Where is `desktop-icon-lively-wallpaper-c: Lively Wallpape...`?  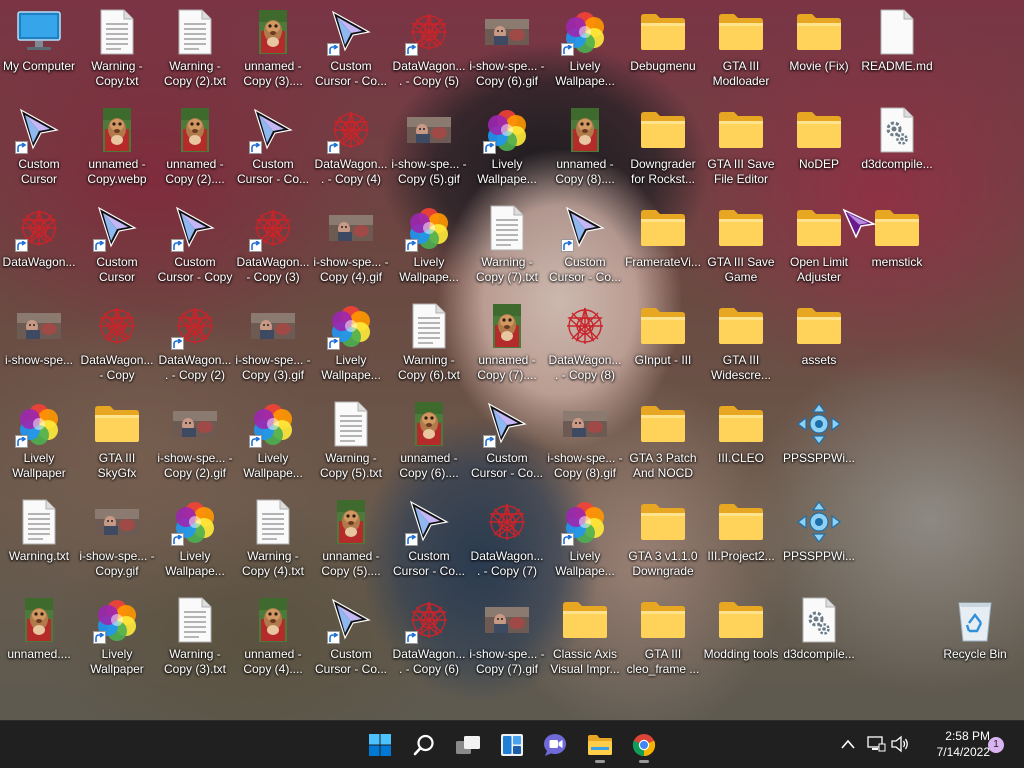 desktop-icon-lively-wallpaper-c: Lively Wallpape... is located at coordinates (429, 247).